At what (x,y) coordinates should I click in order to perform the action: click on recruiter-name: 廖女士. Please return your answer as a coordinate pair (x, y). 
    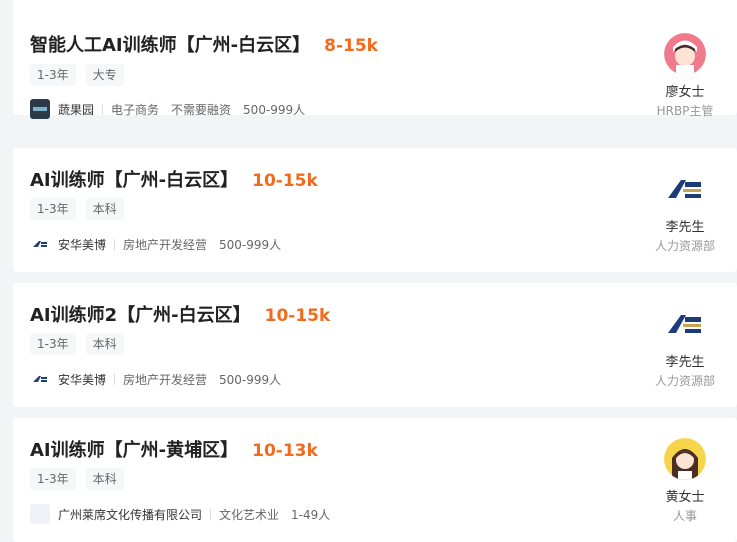
    Looking at the image, I should click on (685, 92).